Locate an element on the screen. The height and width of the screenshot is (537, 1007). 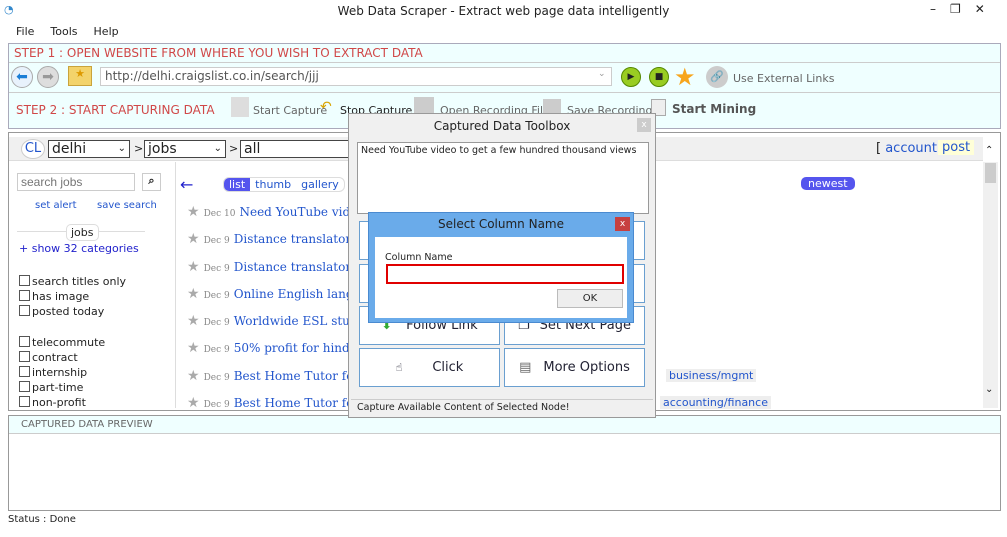
filter-checkbox: telecommute is located at coordinates (62, 342).